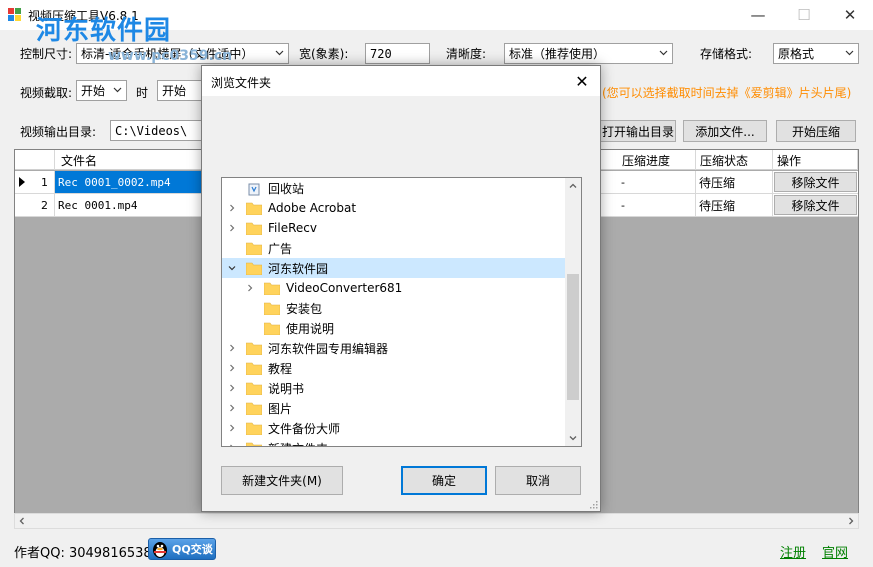 The width and height of the screenshot is (873, 567). I want to click on ok-button: 确定, so click(444, 480).